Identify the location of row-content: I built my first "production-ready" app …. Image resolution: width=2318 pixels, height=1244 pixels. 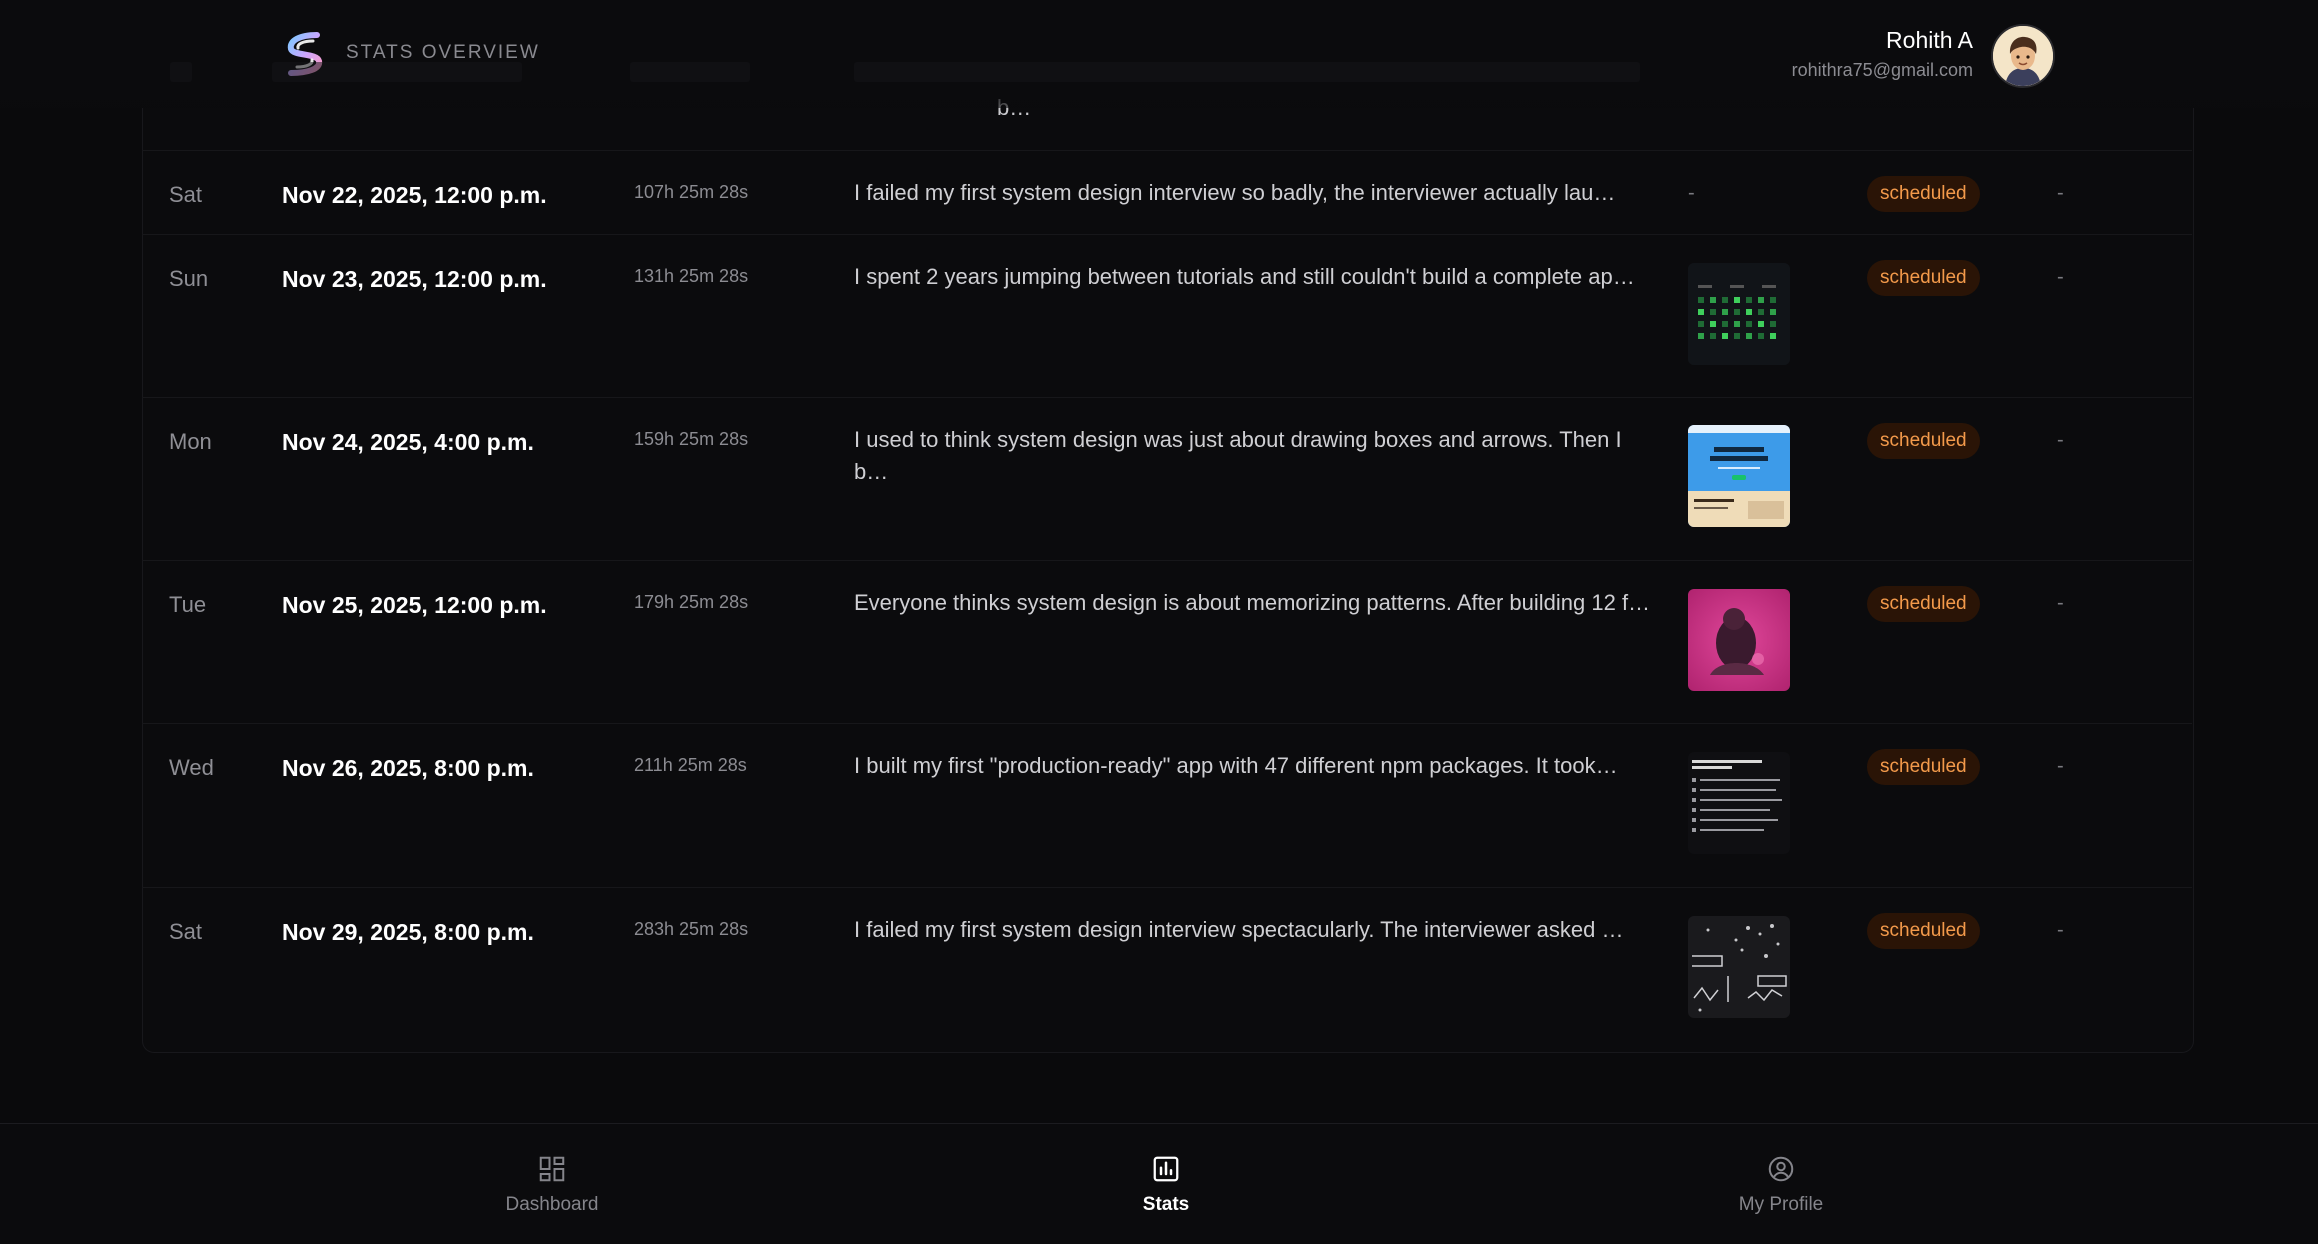
(1236, 765).